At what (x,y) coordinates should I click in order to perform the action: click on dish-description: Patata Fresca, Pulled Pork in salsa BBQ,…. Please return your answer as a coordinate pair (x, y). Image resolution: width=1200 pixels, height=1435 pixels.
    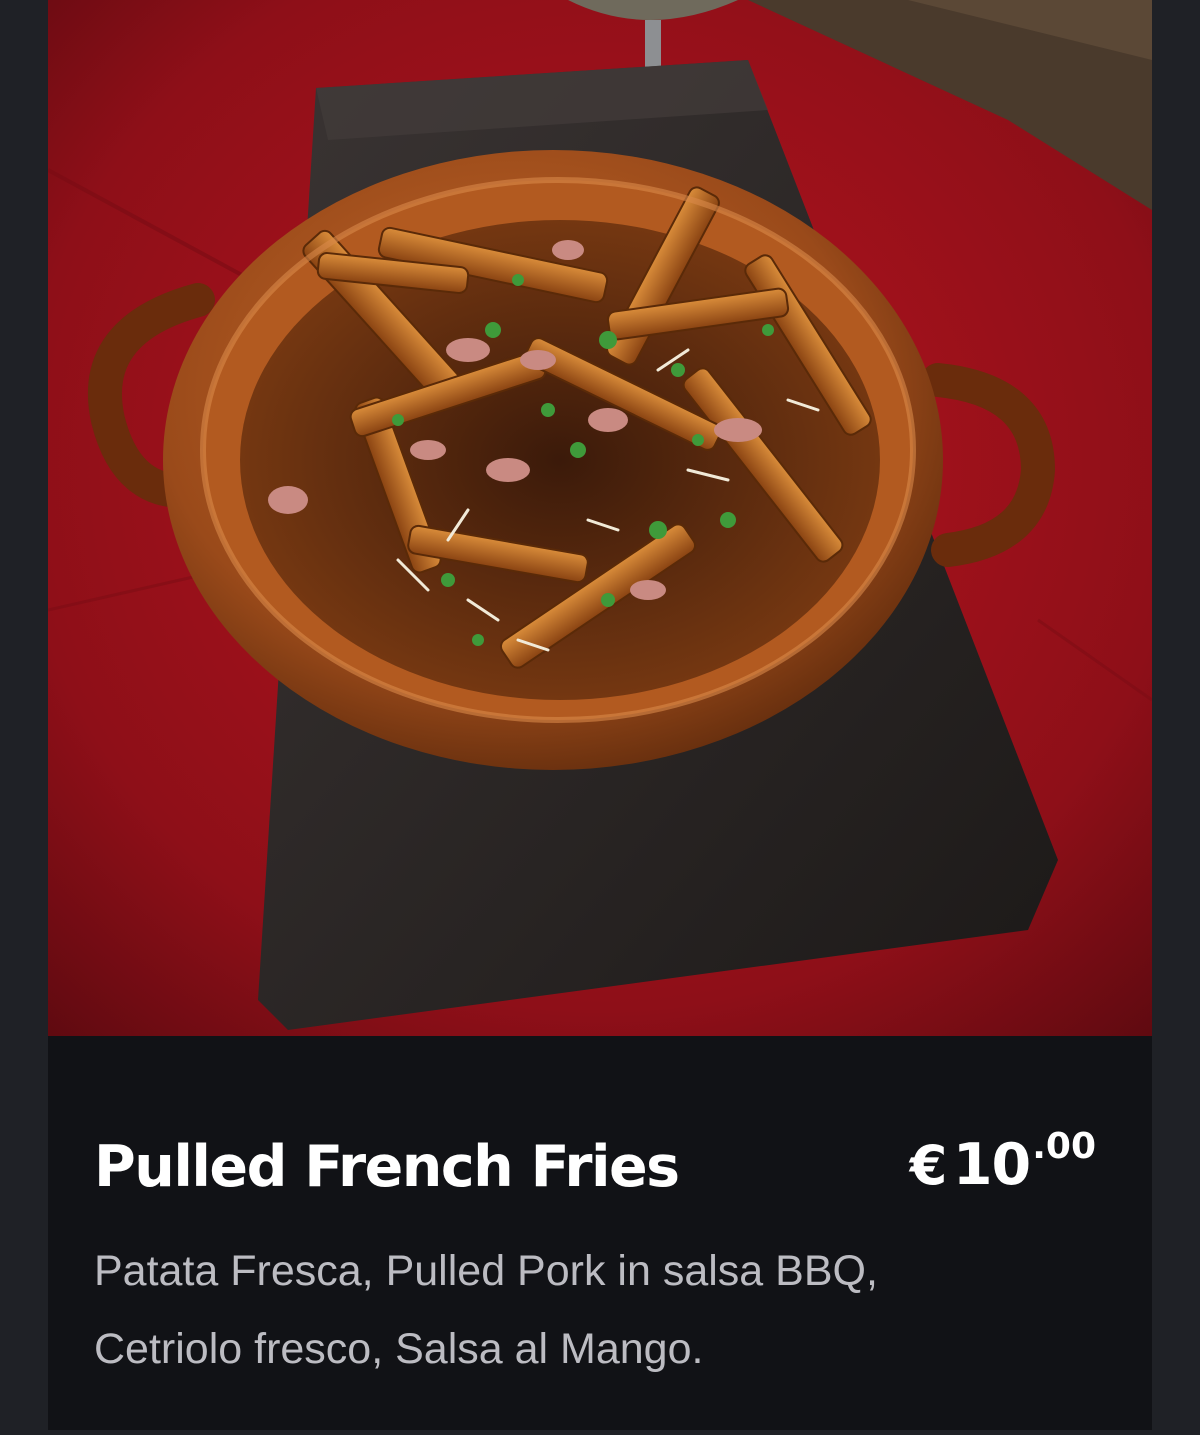
    Looking at the image, I should click on (574, 1310).